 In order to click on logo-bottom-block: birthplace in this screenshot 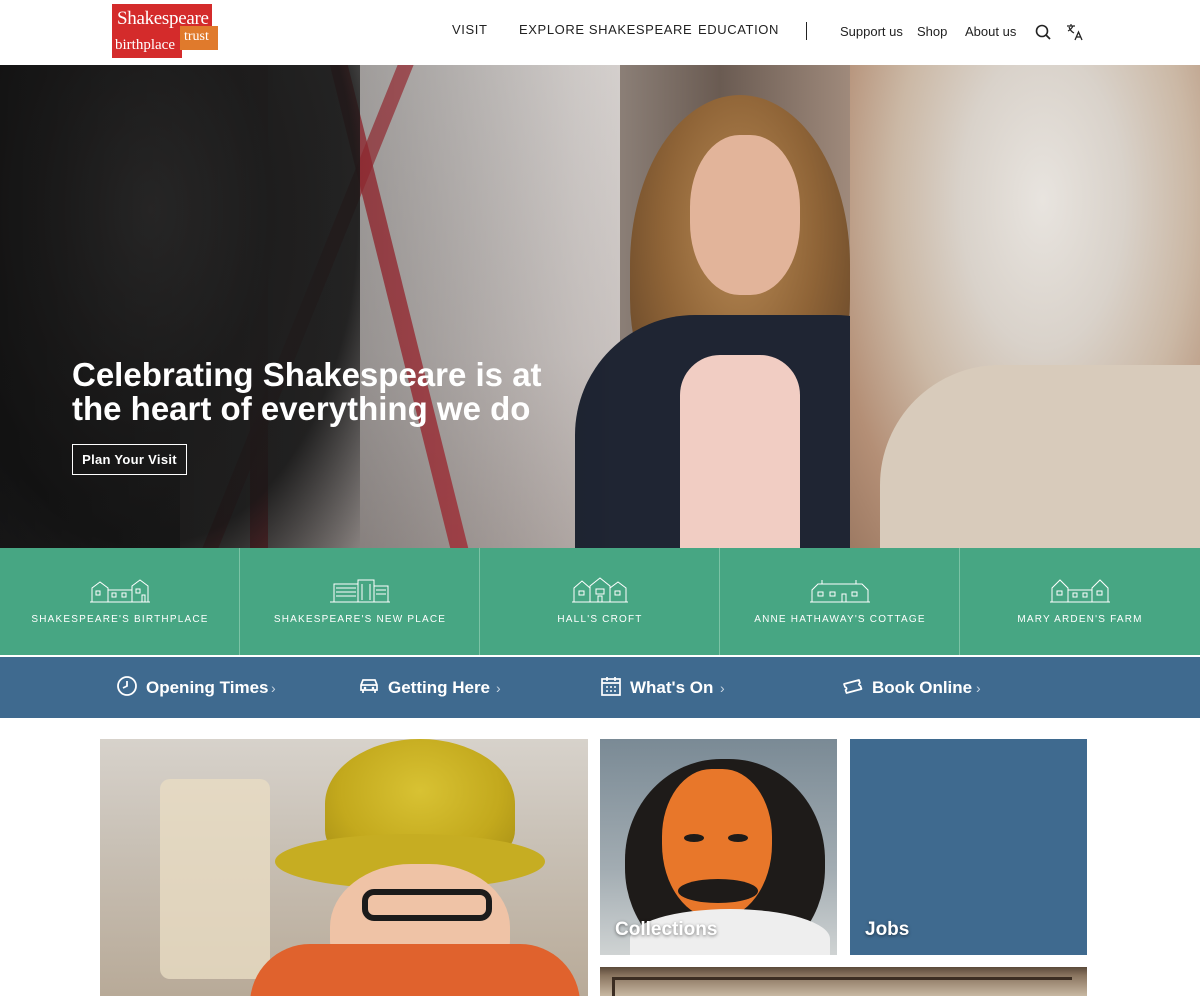, I will do `click(147, 46)`.